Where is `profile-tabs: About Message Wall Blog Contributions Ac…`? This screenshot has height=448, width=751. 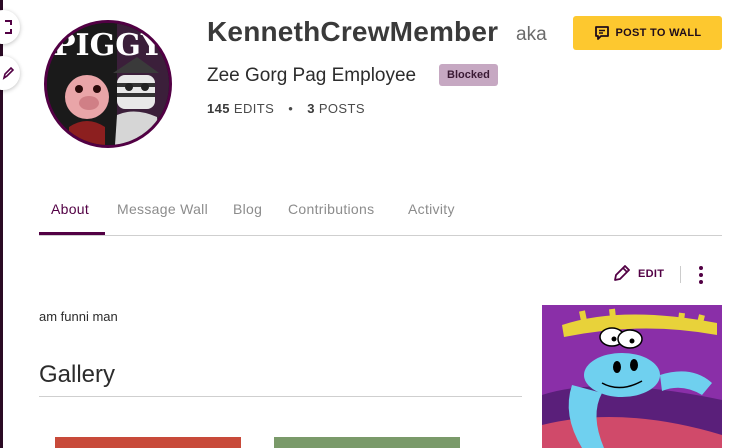 profile-tabs: About Message Wall Blog Contributions Ac… is located at coordinates (380, 217).